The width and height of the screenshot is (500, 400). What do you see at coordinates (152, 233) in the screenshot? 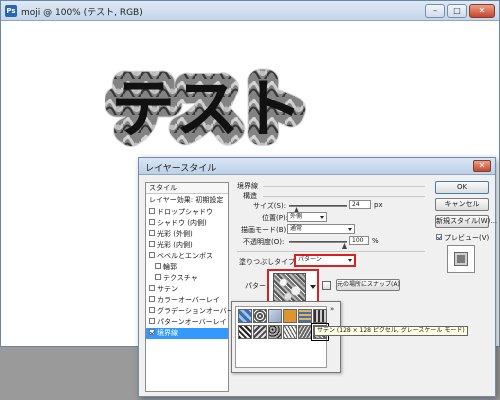
I see `outer-glow-checkbox` at bounding box center [152, 233].